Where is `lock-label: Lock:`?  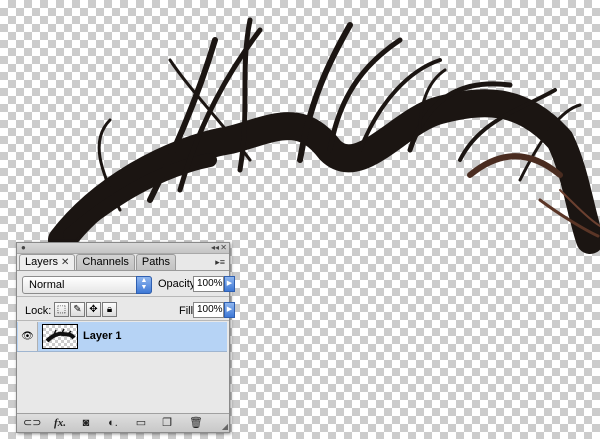 lock-label: Lock: is located at coordinates (38, 311).